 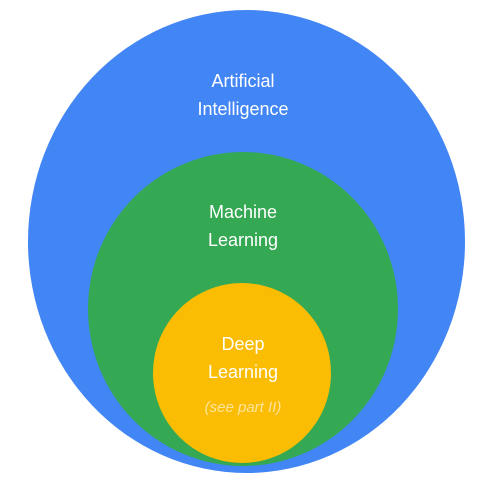 I want to click on machine-learning-label: Machine Learning, so click(x=243, y=226).